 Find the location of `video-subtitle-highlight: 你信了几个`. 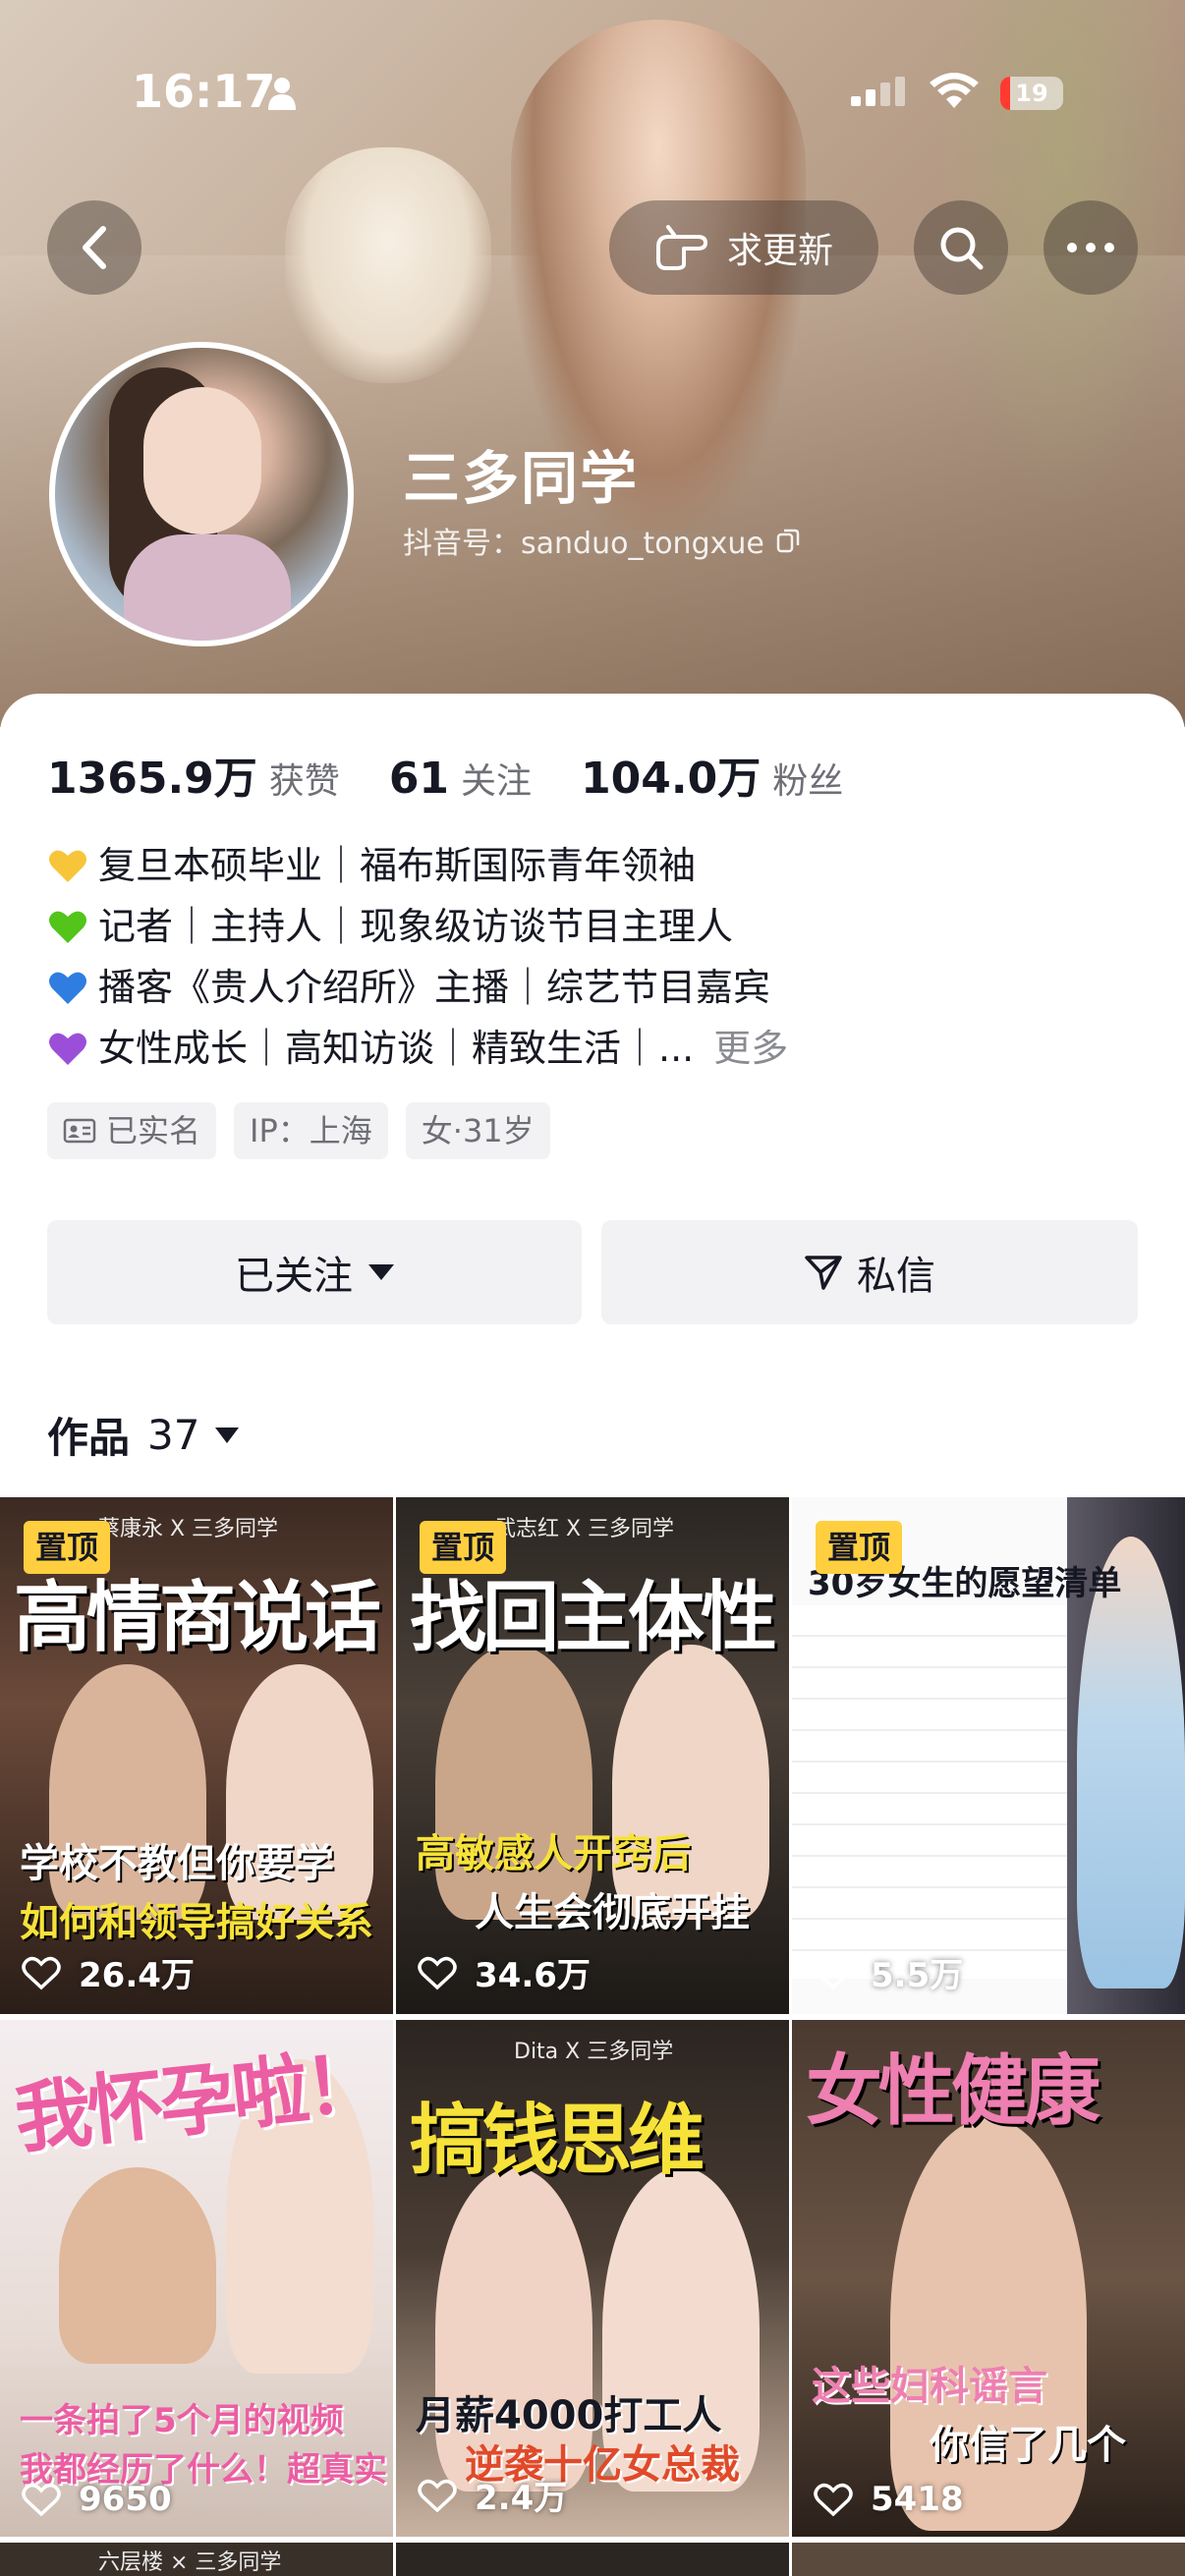

video-subtitle-highlight: 你信了几个 is located at coordinates (1028, 2445).